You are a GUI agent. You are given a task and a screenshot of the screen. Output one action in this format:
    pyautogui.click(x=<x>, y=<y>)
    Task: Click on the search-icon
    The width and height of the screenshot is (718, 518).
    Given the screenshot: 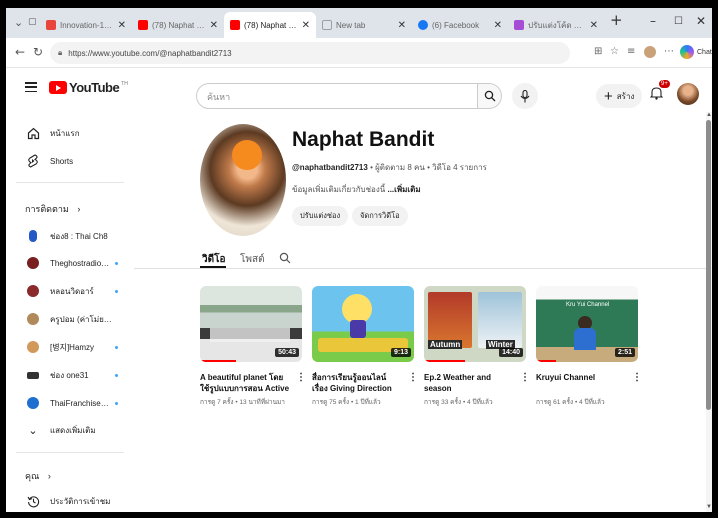 What is the action you would take?
    pyautogui.click(x=489, y=96)
    